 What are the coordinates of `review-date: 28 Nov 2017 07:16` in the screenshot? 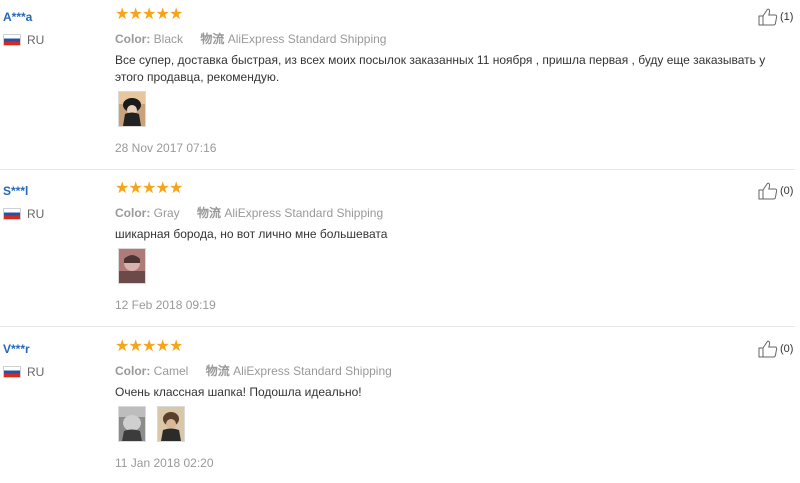 It's located at (166, 148).